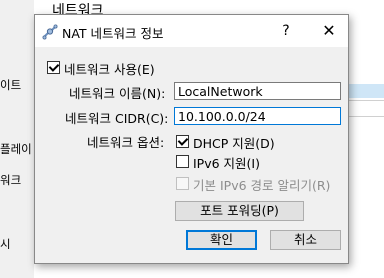  What do you see at coordinates (182, 183) in the screenshot?
I see `ipv6-default-route-checkbox` at bounding box center [182, 183].